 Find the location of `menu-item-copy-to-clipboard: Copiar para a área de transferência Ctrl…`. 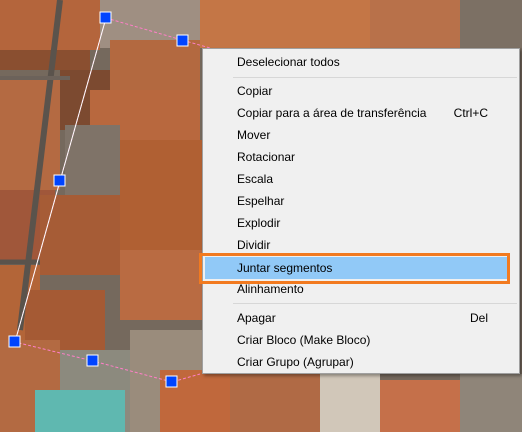

menu-item-copy-to-clipboard: Copiar para a área de transferência Ctrl… is located at coordinates (361, 113).